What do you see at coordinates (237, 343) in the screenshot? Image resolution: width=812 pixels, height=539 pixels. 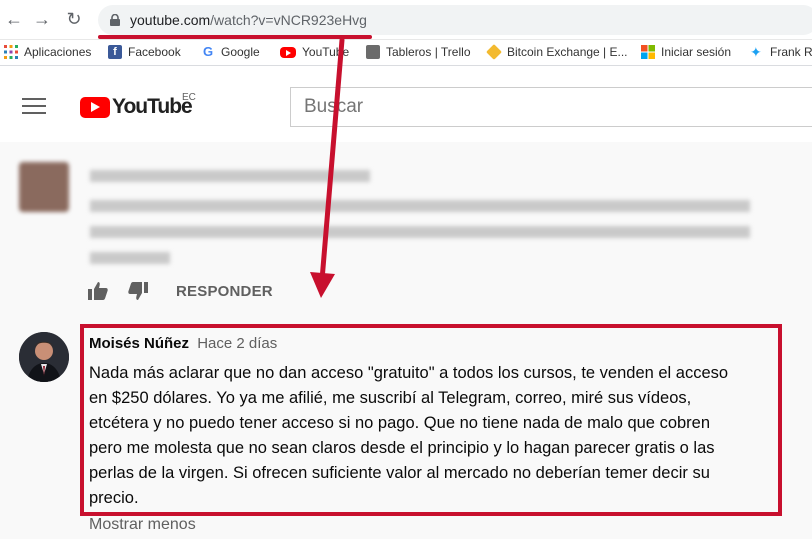 I see `comment-timestamp: Hace 2 días` at bounding box center [237, 343].